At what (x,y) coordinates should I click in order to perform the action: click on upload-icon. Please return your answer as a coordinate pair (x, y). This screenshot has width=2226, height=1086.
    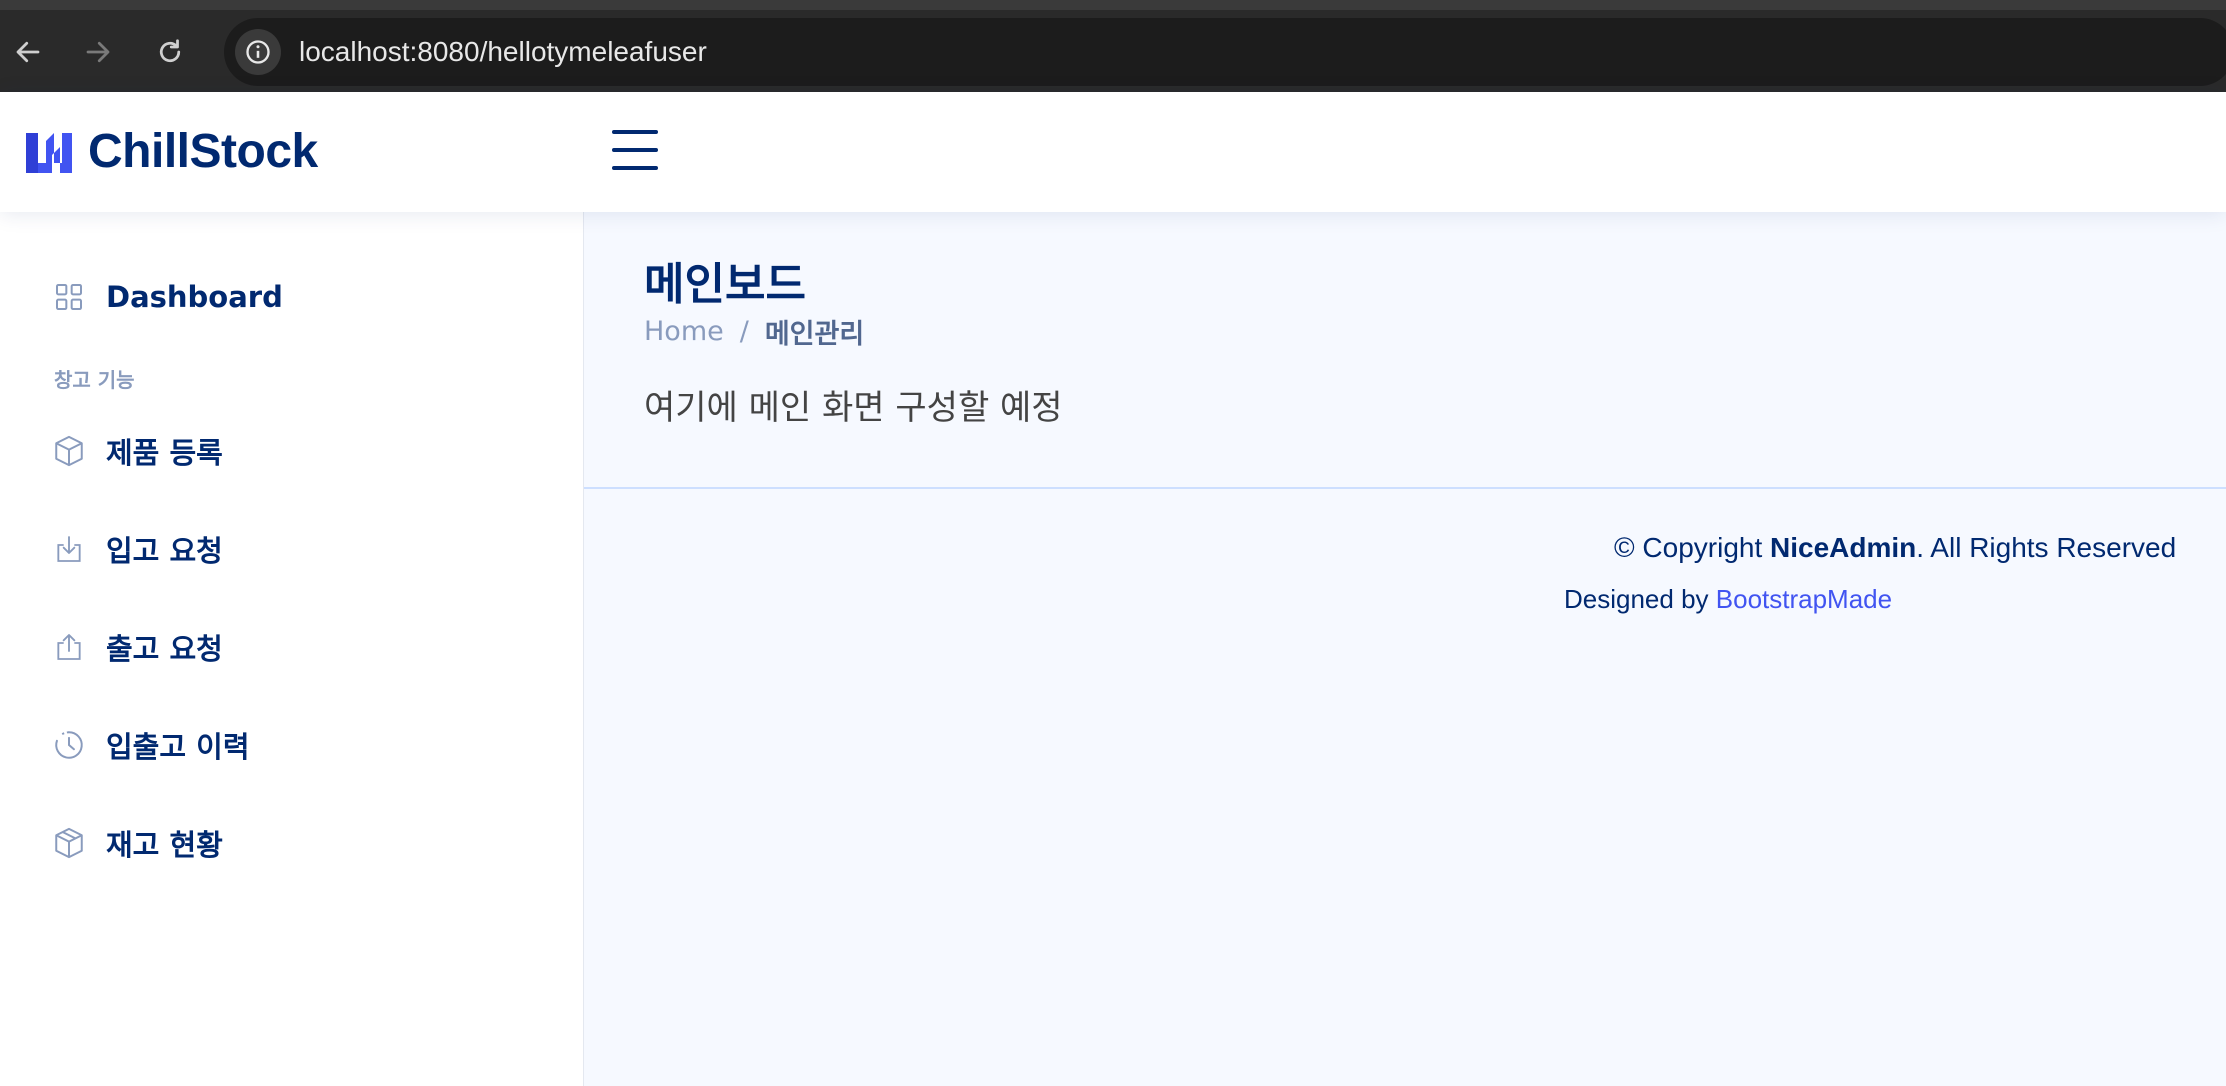
    Looking at the image, I should click on (69, 647).